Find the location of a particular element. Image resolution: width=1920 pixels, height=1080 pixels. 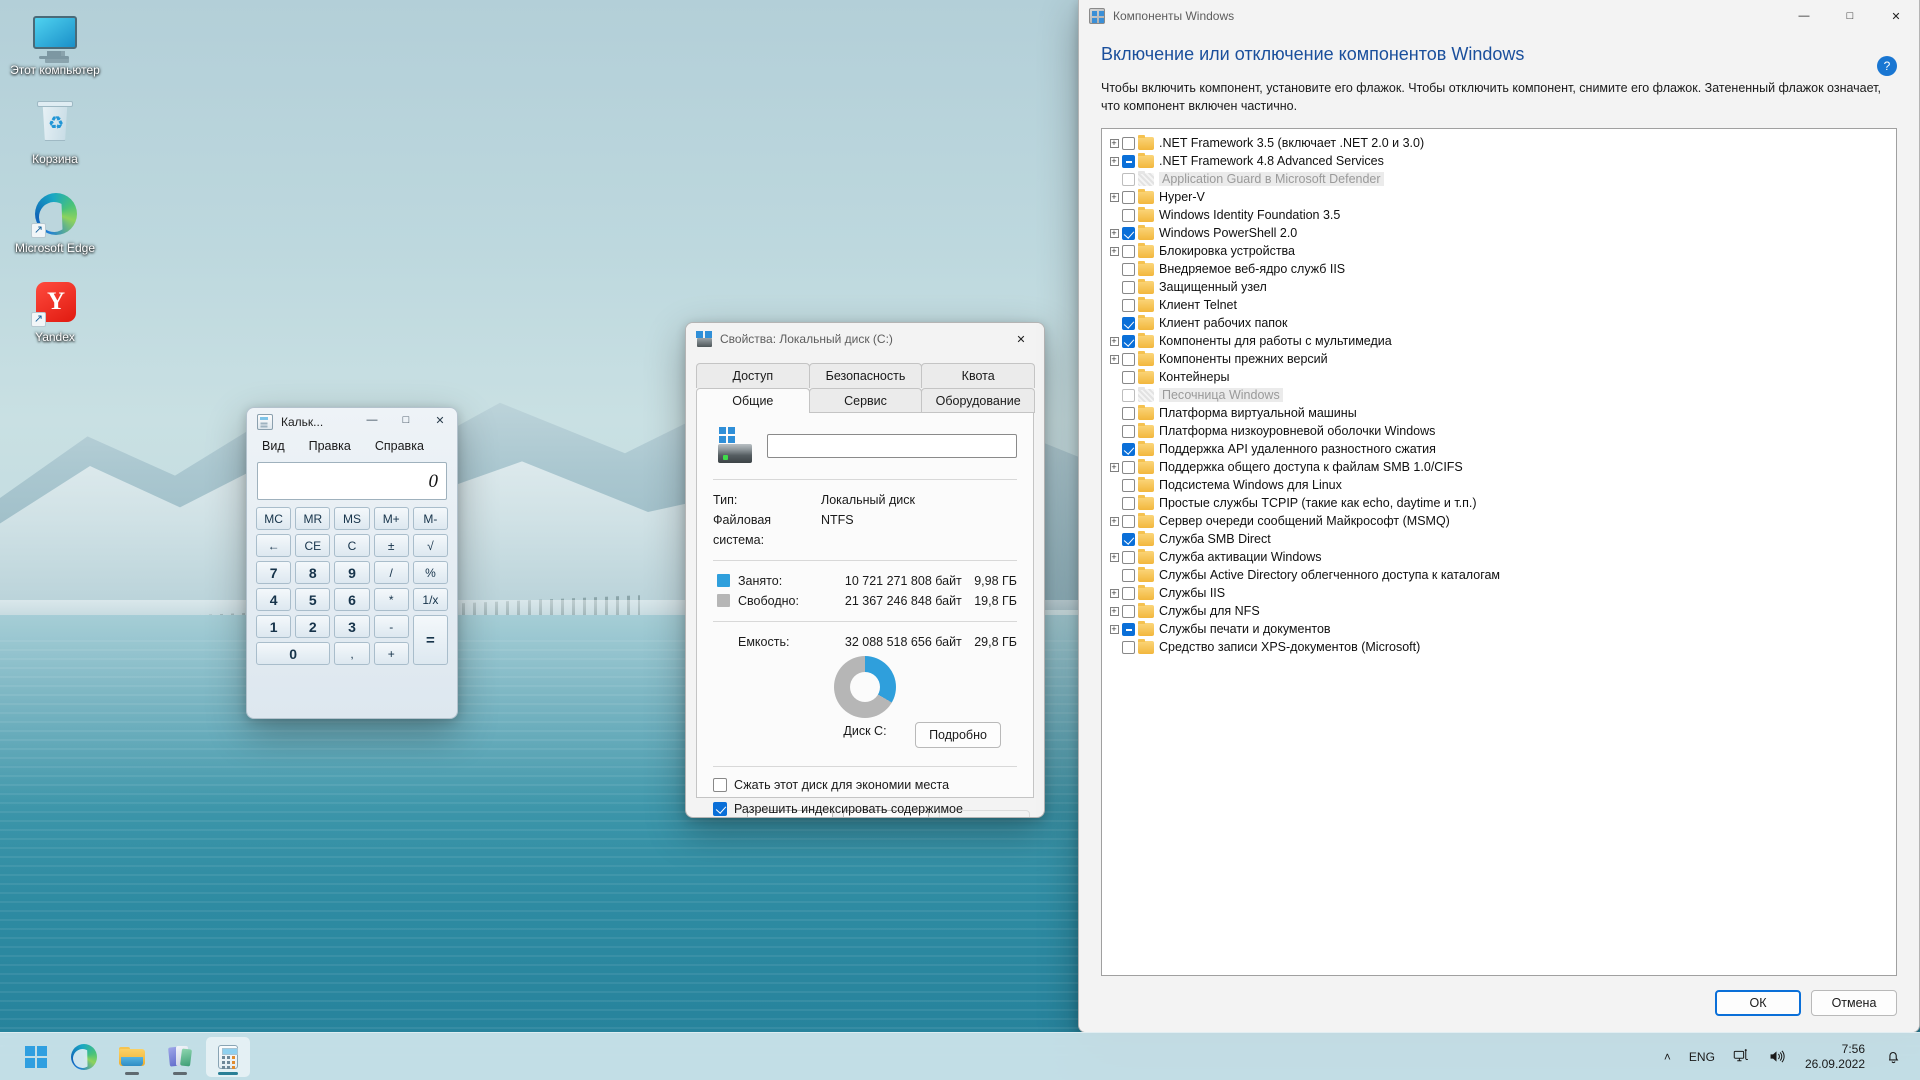

disk-properties-titlebar: Свойства: Локальный диск (C:) ✕ is located at coordinates (865, 339).